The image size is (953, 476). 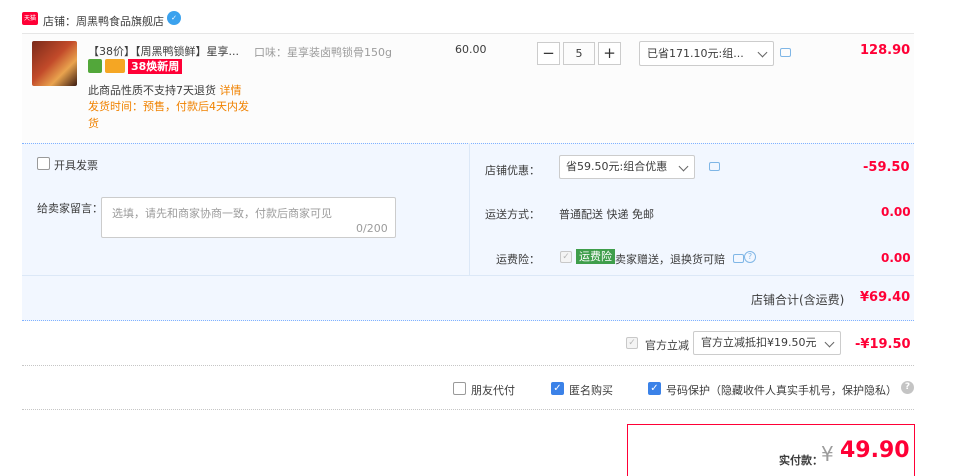 What do you see at coordinates (459, 388) in the screenshot?
I see `friend-pay-checkbox` at bounding box center [459, 388].